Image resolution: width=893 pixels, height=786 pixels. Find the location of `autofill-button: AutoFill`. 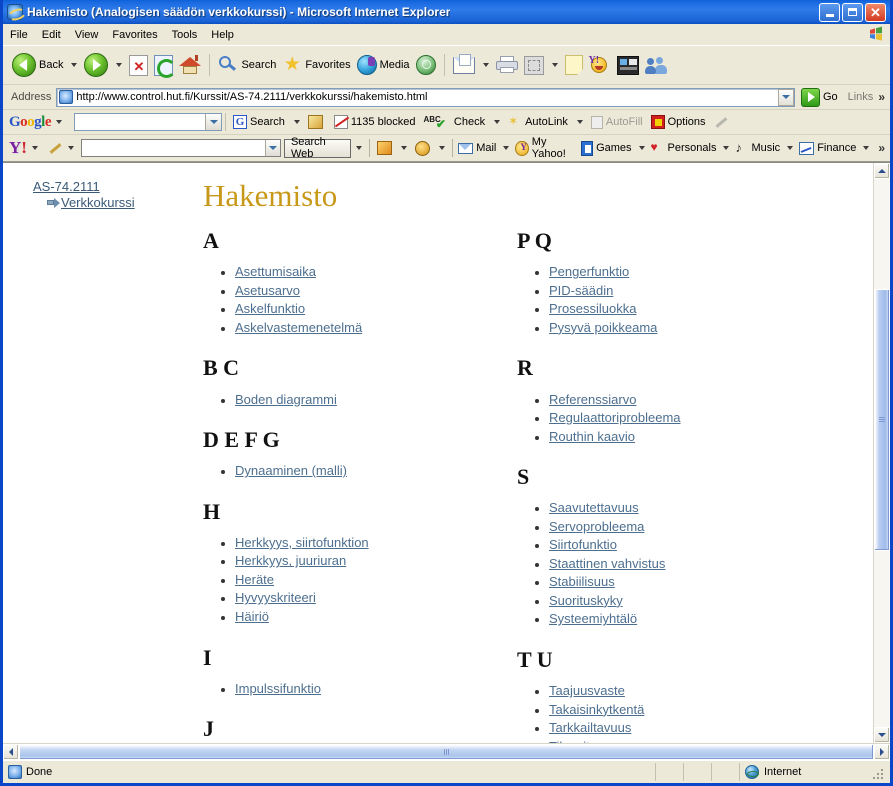

autofill-button: AutoFill is located at coordinates (617, 122).